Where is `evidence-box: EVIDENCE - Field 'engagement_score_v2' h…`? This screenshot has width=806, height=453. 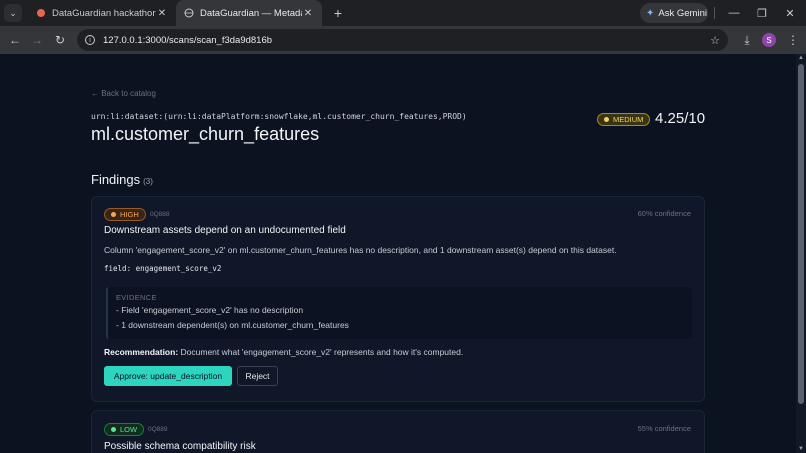 evidence-box: EVIDENCE - Field 'engagement_score_v2' h… is located at coordinates (399, 313).